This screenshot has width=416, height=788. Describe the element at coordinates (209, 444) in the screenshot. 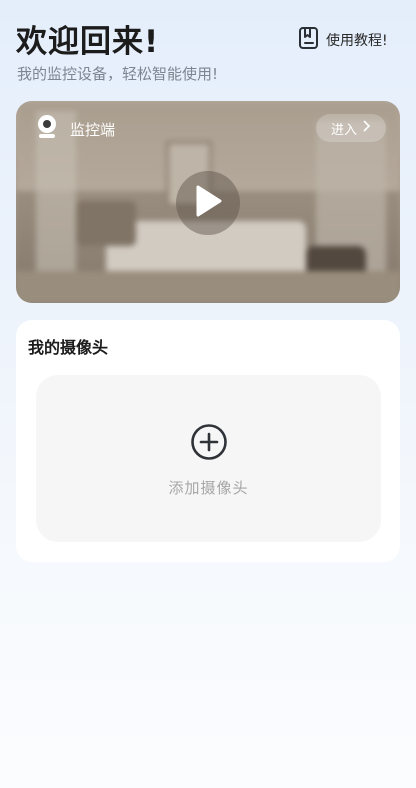

I see `add-circle-icon` at that location.